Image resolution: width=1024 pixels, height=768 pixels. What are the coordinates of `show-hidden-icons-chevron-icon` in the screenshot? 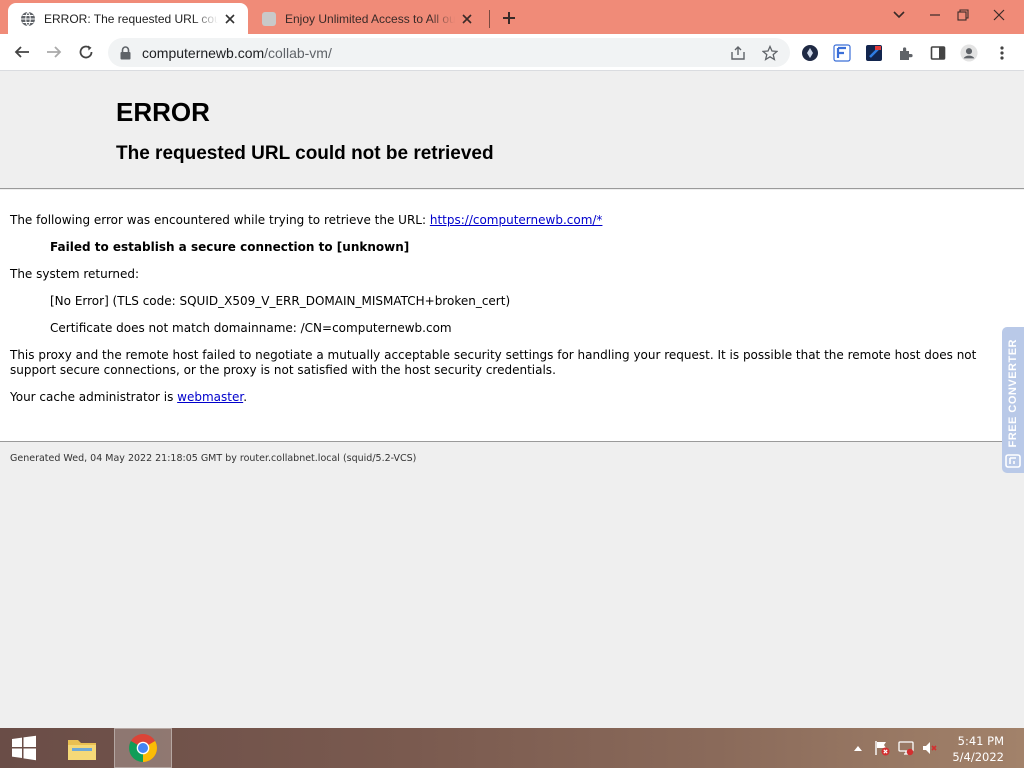 It's located at (858, 748).